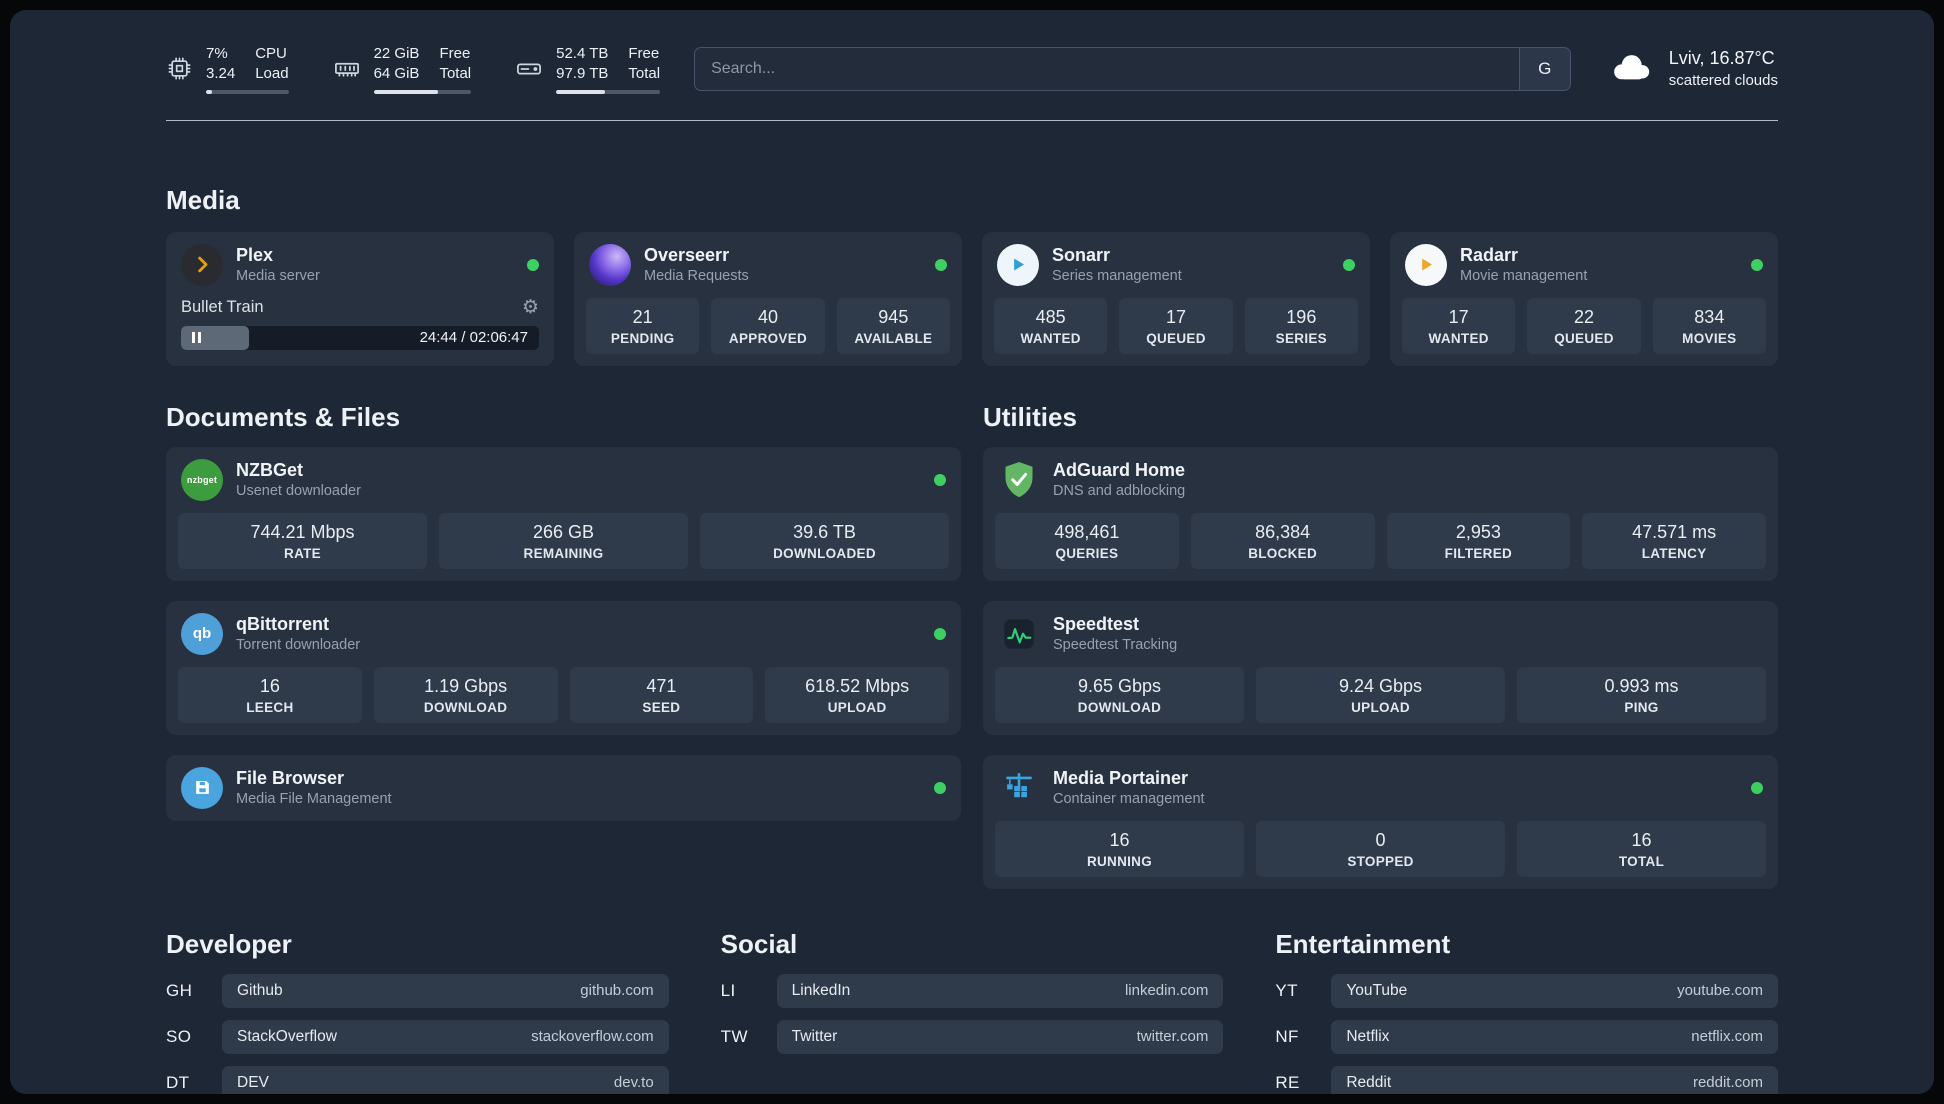 Image resolution: width=1944 pixels, height=1104 pixels. I want to click on bookmark-netflix: NF Netflix netflix.com, so click(1526, 1036).